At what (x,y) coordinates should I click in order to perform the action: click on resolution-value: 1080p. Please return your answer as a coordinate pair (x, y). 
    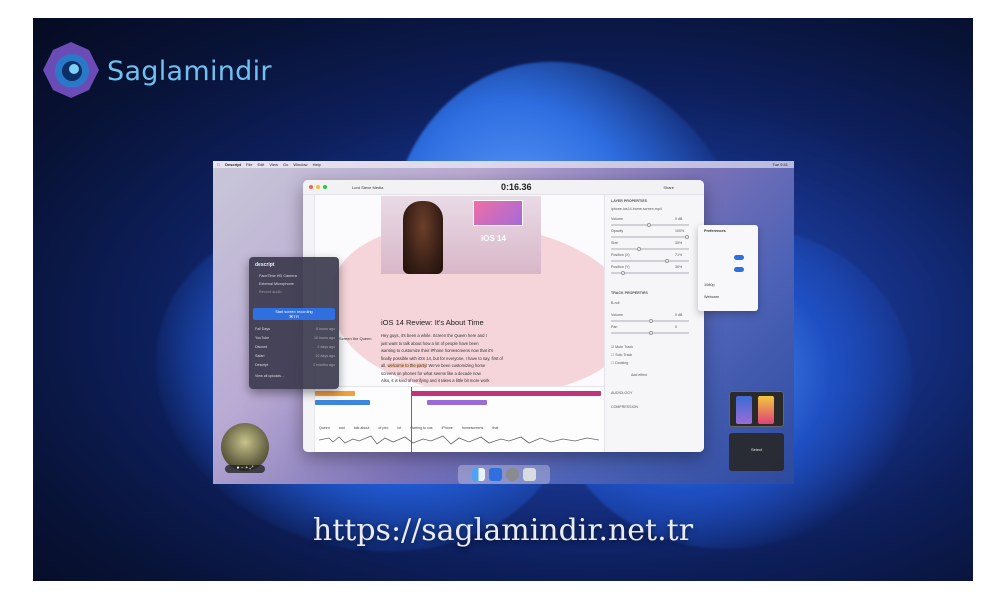
    Looking at the image, I should click on (709, 285).